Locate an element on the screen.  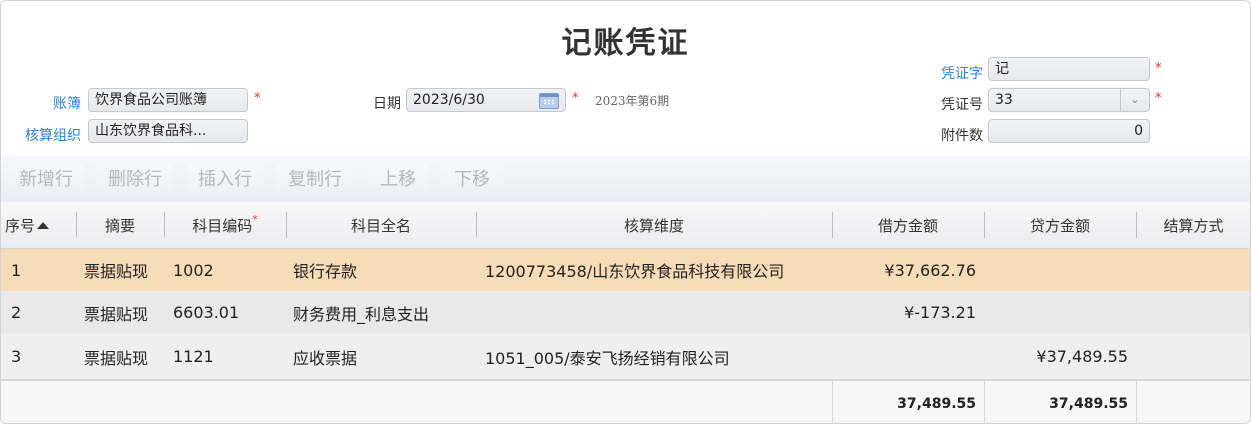
copy-row-button: 复制行 is located at coordinates (315, 180).